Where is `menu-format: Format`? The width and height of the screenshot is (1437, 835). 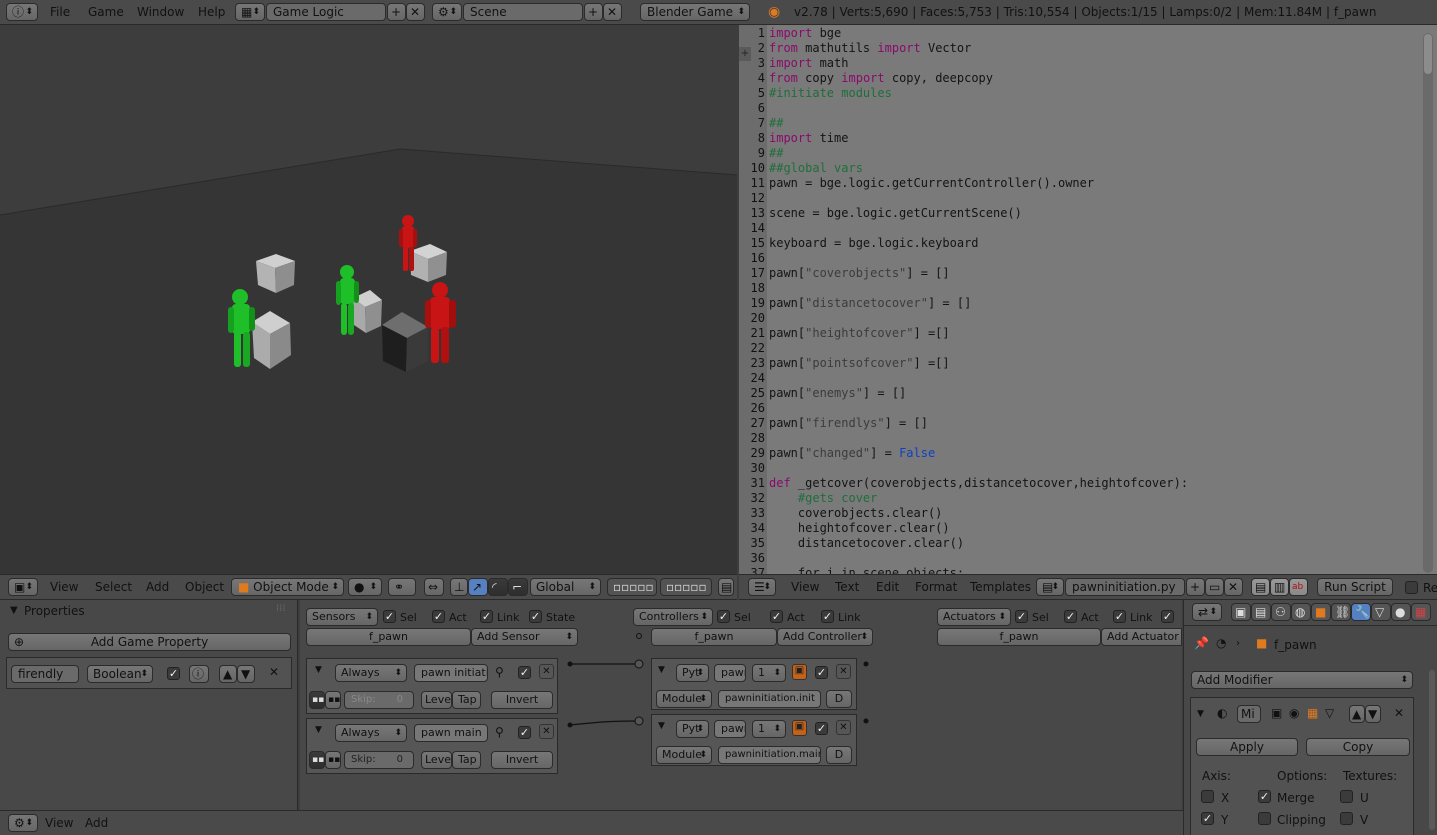
menu-format: Format is located at coordinates (936, 587).